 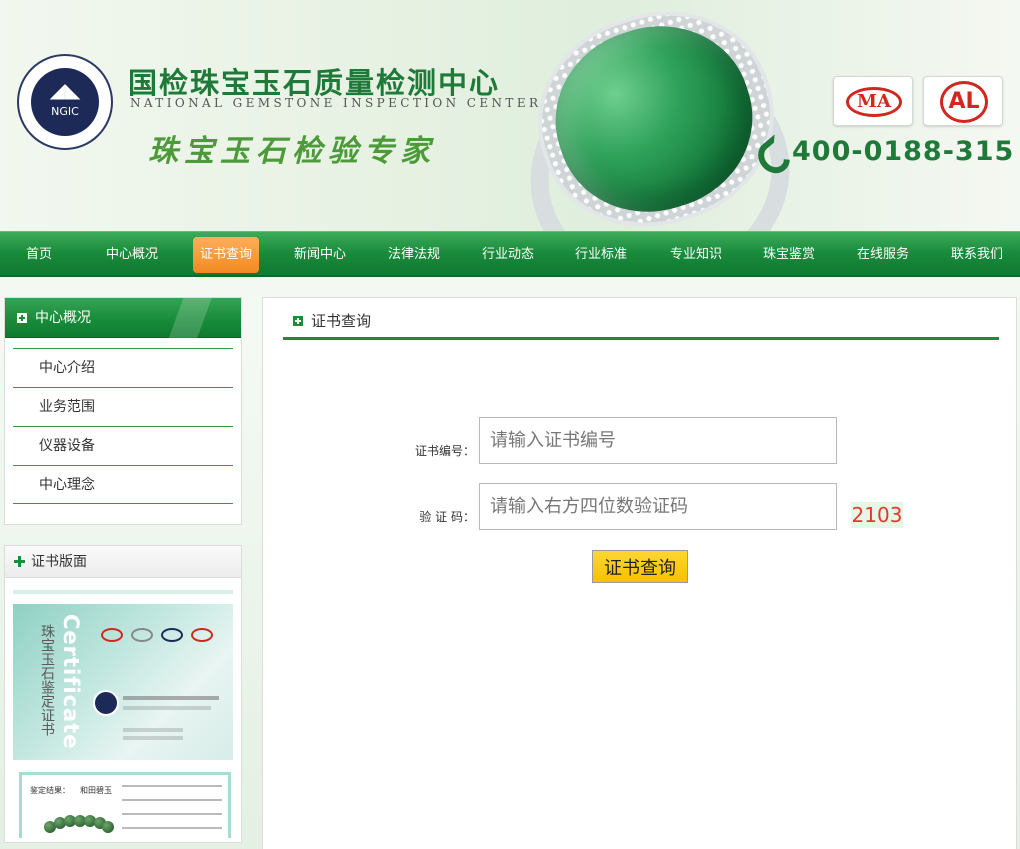 I want to click on sidebar-item-philosophy: 中心理念, so click(x=123, y=484).